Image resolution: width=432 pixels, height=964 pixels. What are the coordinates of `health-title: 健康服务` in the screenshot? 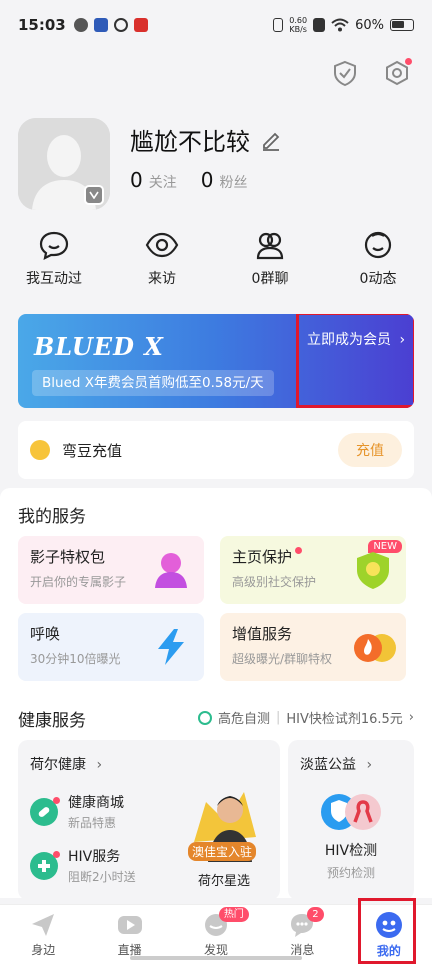 It's located at (52, 721).